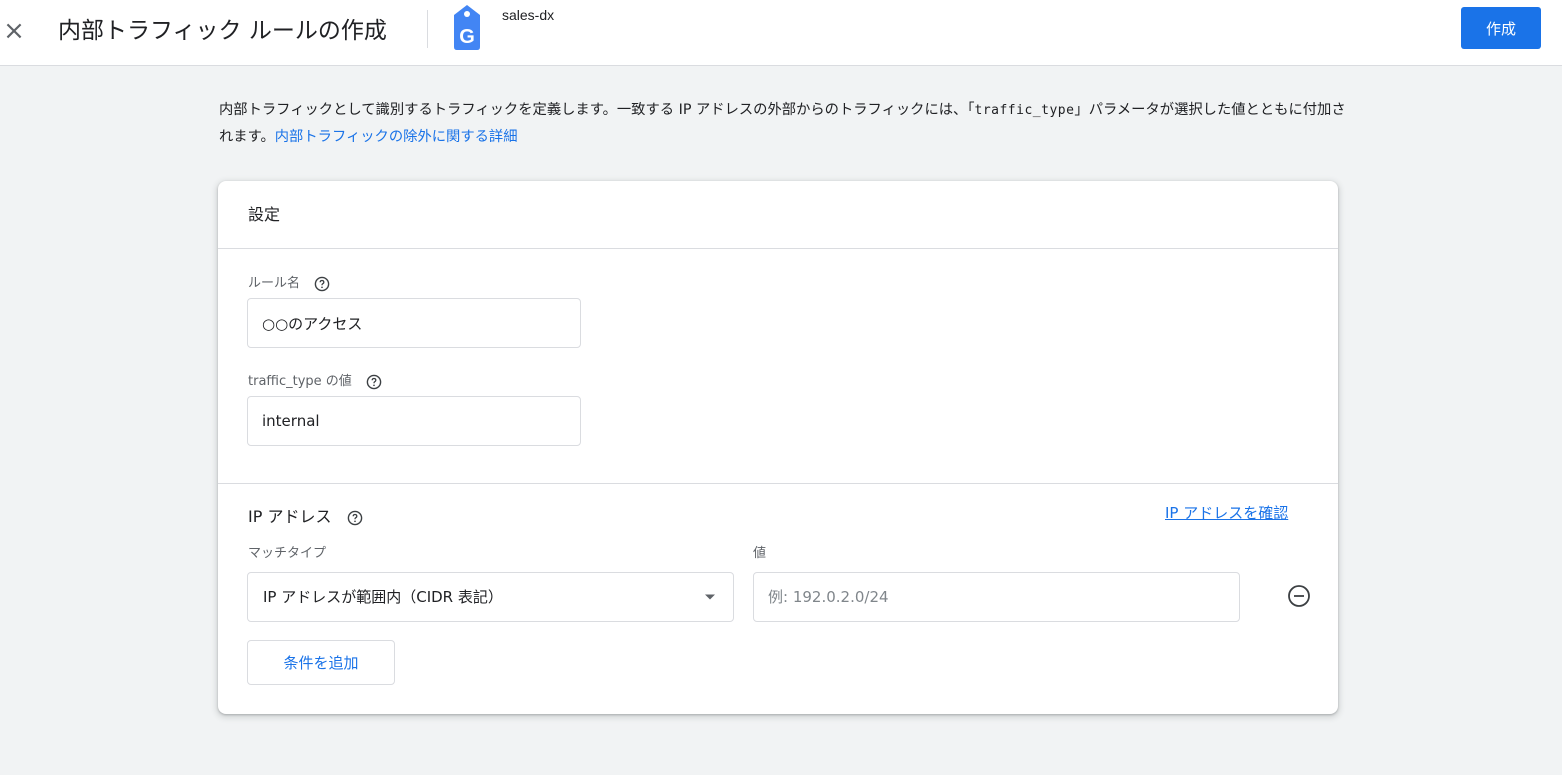 This screenshot has height=775, width=1562. Describe the element at coordinates (383, 597) in the screenshot. I see `match-type-value: IP アドレスが範囲内（CIDR 表記）` at that location.